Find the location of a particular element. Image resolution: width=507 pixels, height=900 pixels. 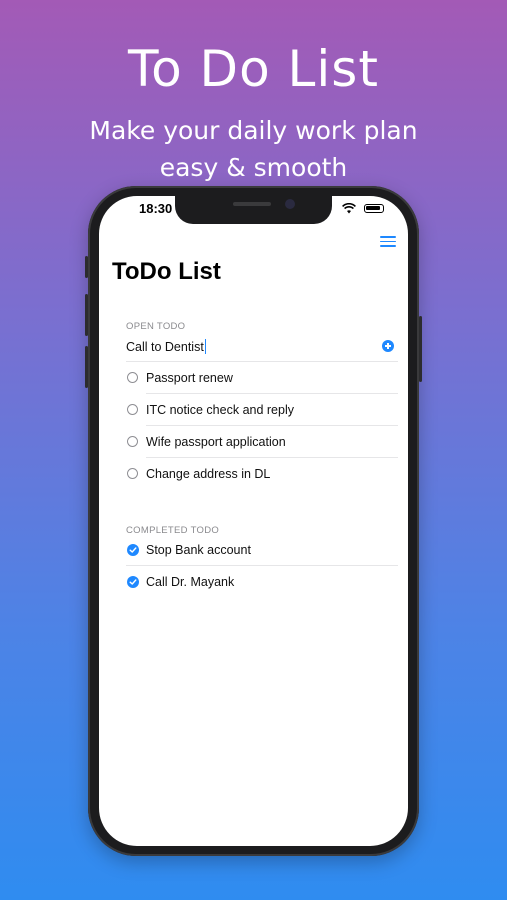

todo-label: Stop Bank account is located at coordinates (198, 550).